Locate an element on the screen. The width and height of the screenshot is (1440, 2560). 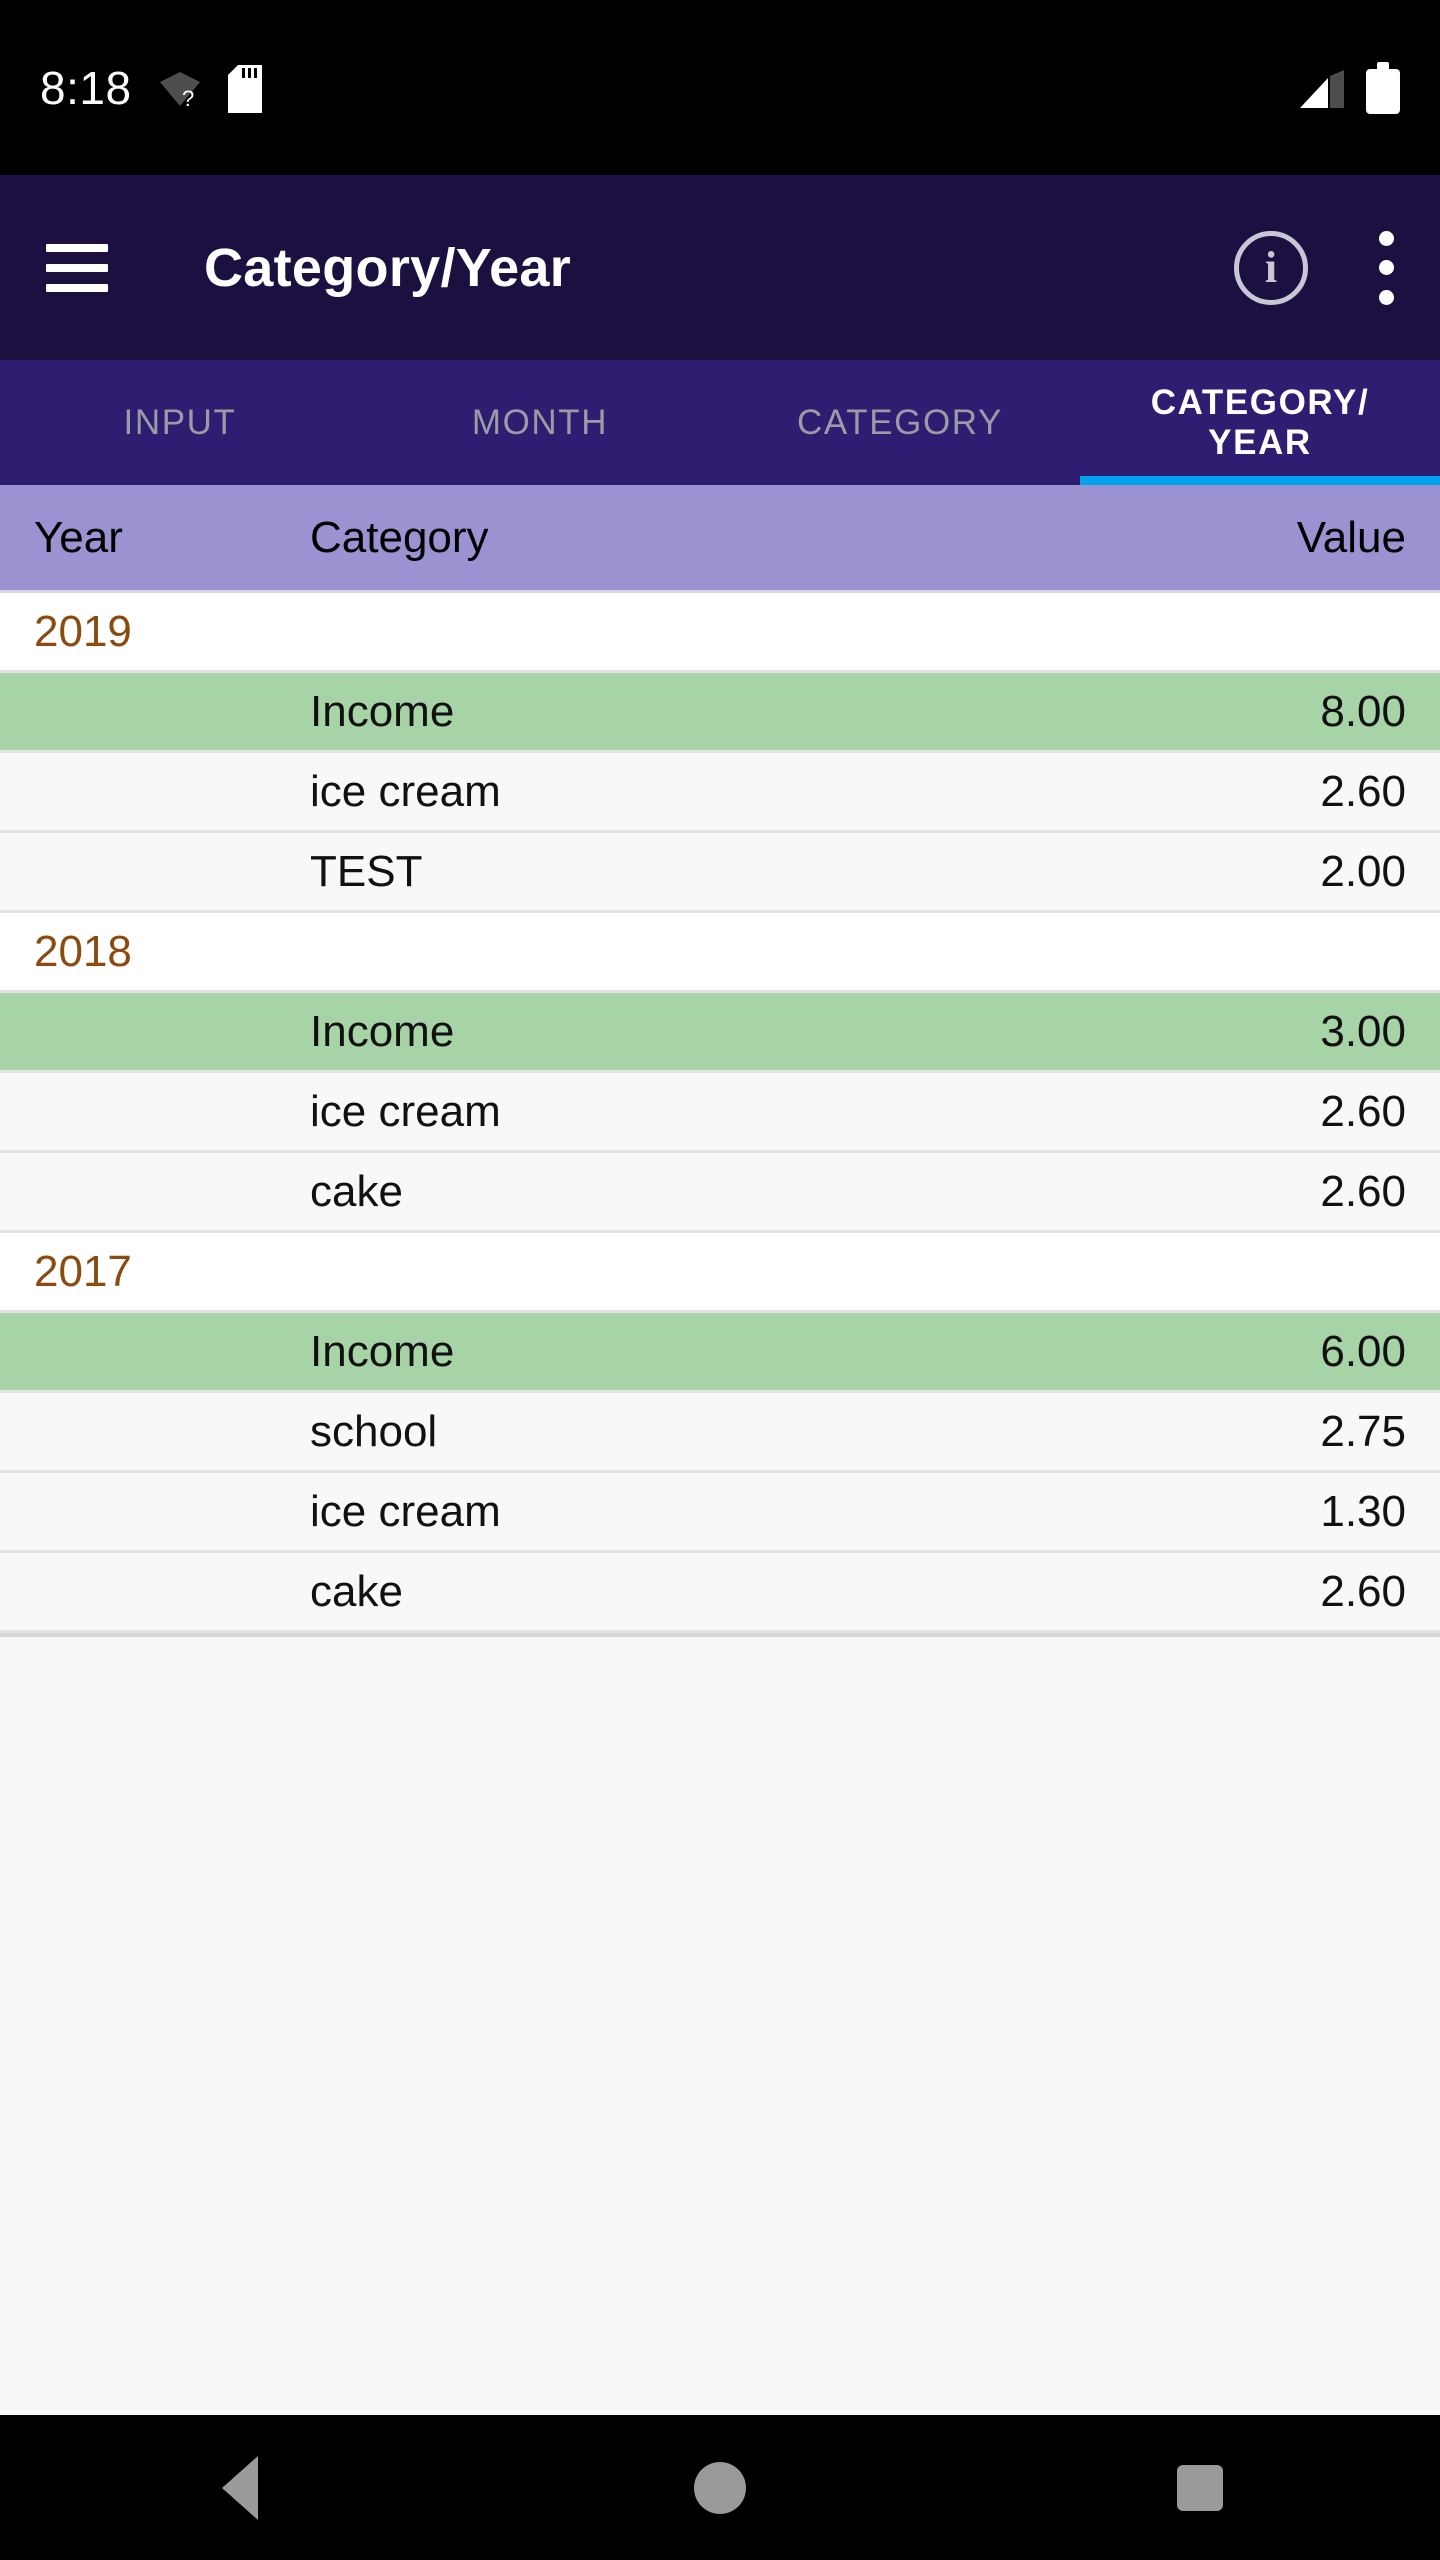
battery-icon is located at coordinates (1383, 87).